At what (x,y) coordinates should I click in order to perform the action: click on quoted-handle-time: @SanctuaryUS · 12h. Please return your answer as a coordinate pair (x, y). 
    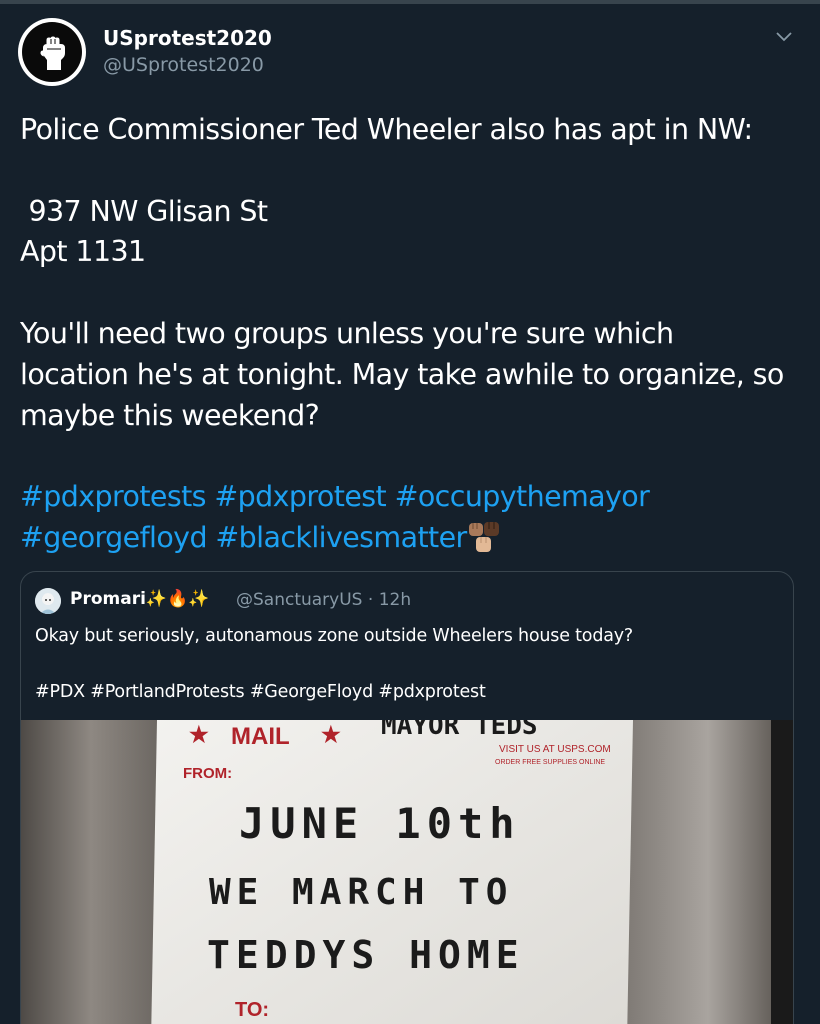
    Looking at the image, I should click on (323, 600).